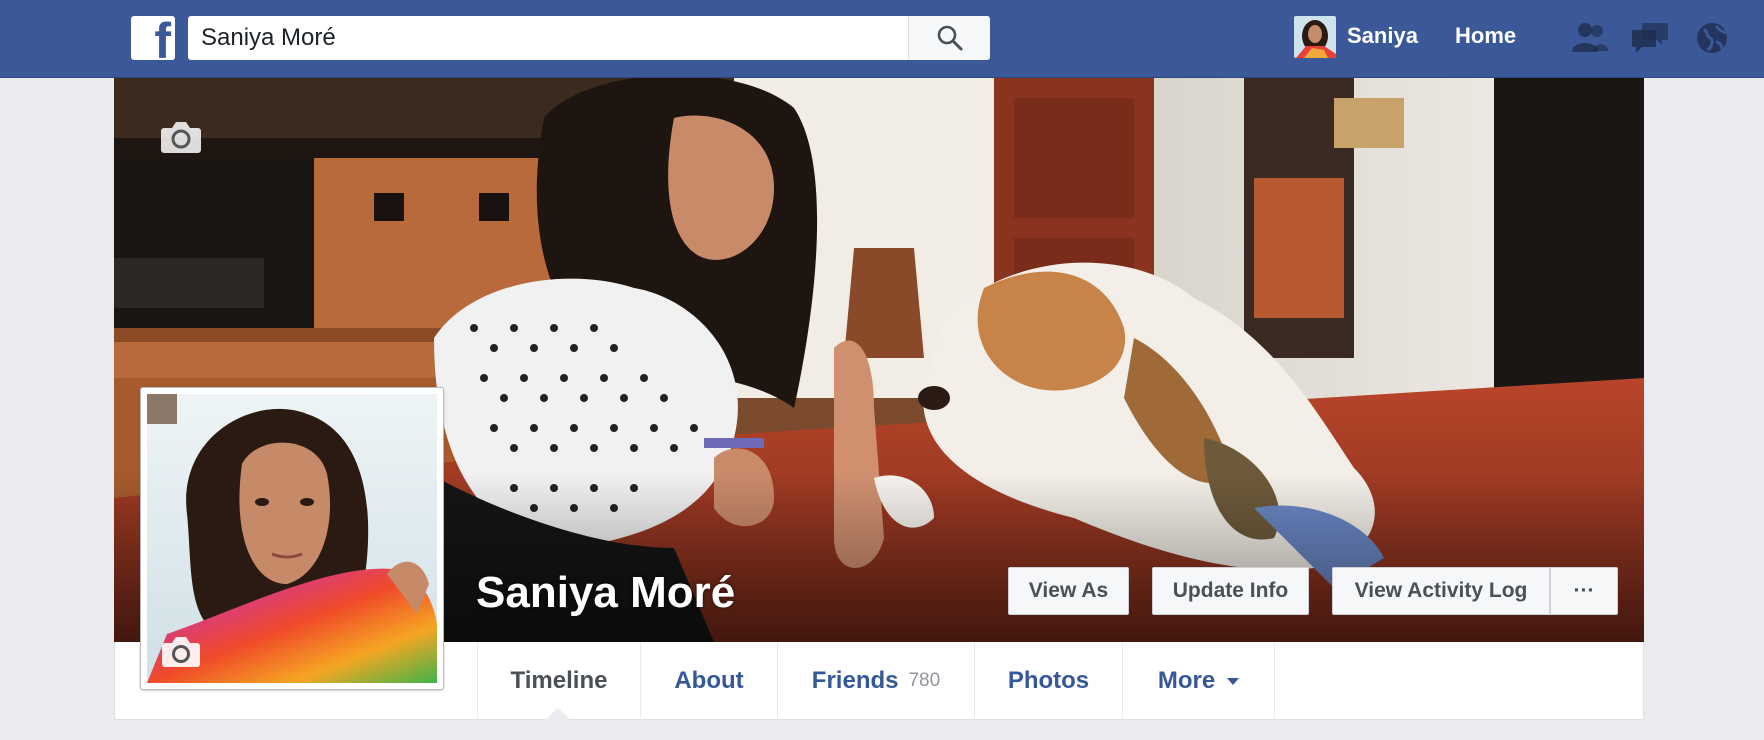 Image resolution: width=1764 pixels, height=740 pixels. Describe the element at coordinates (559, 680) in the screenshot. I see `tab-timeline-label: Timeline` at that location.